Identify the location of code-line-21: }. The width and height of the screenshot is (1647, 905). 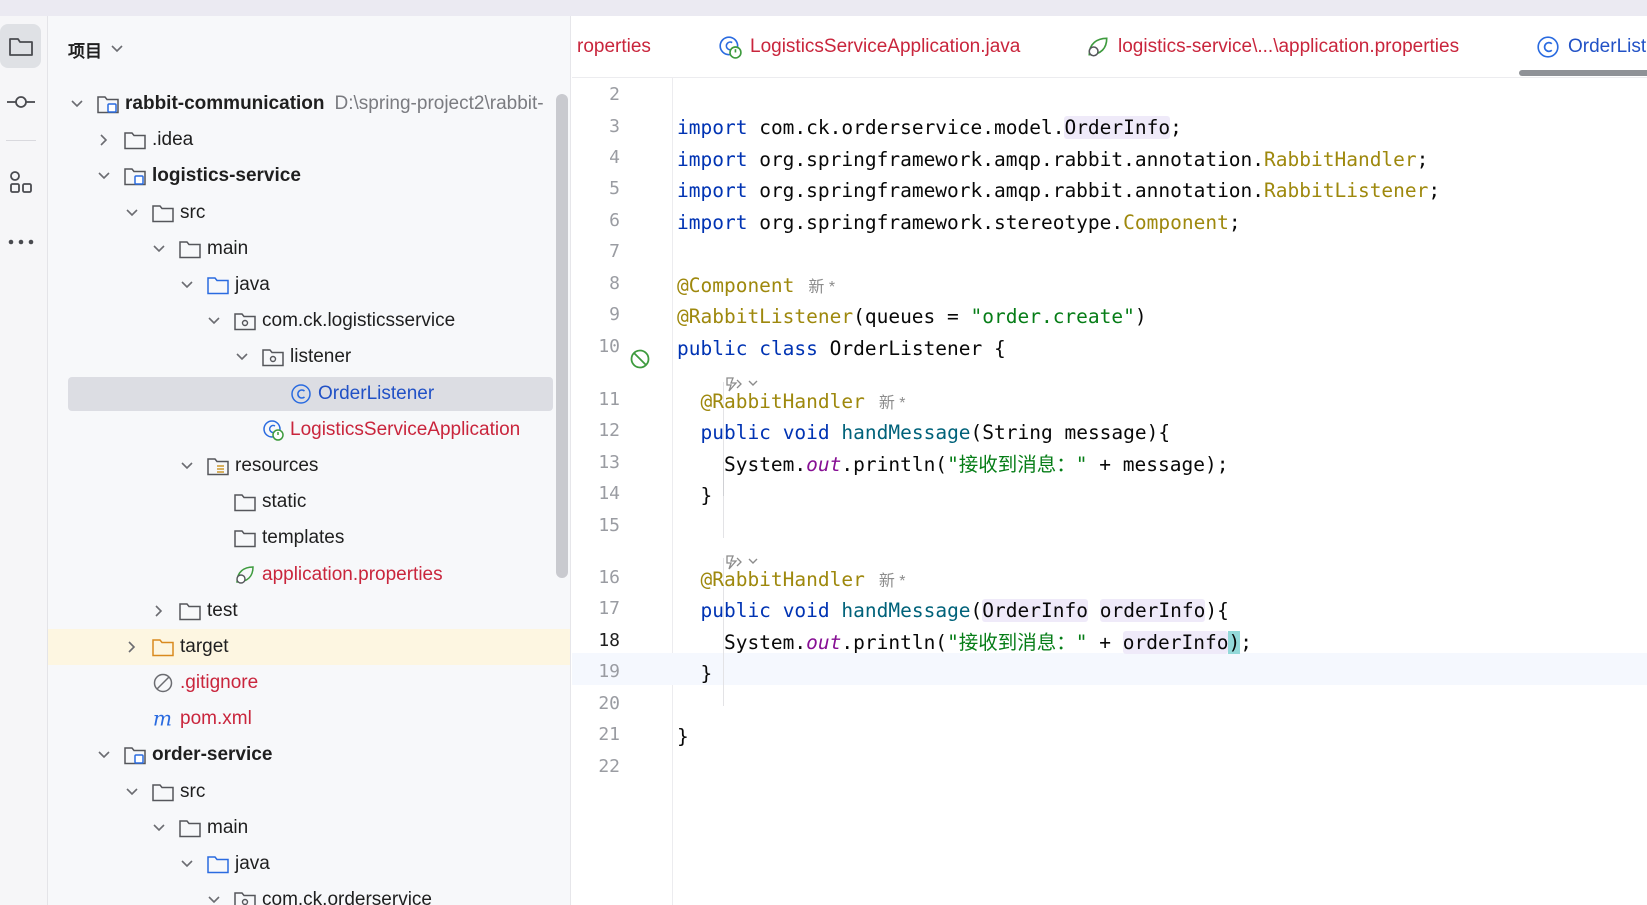
(683, 737).